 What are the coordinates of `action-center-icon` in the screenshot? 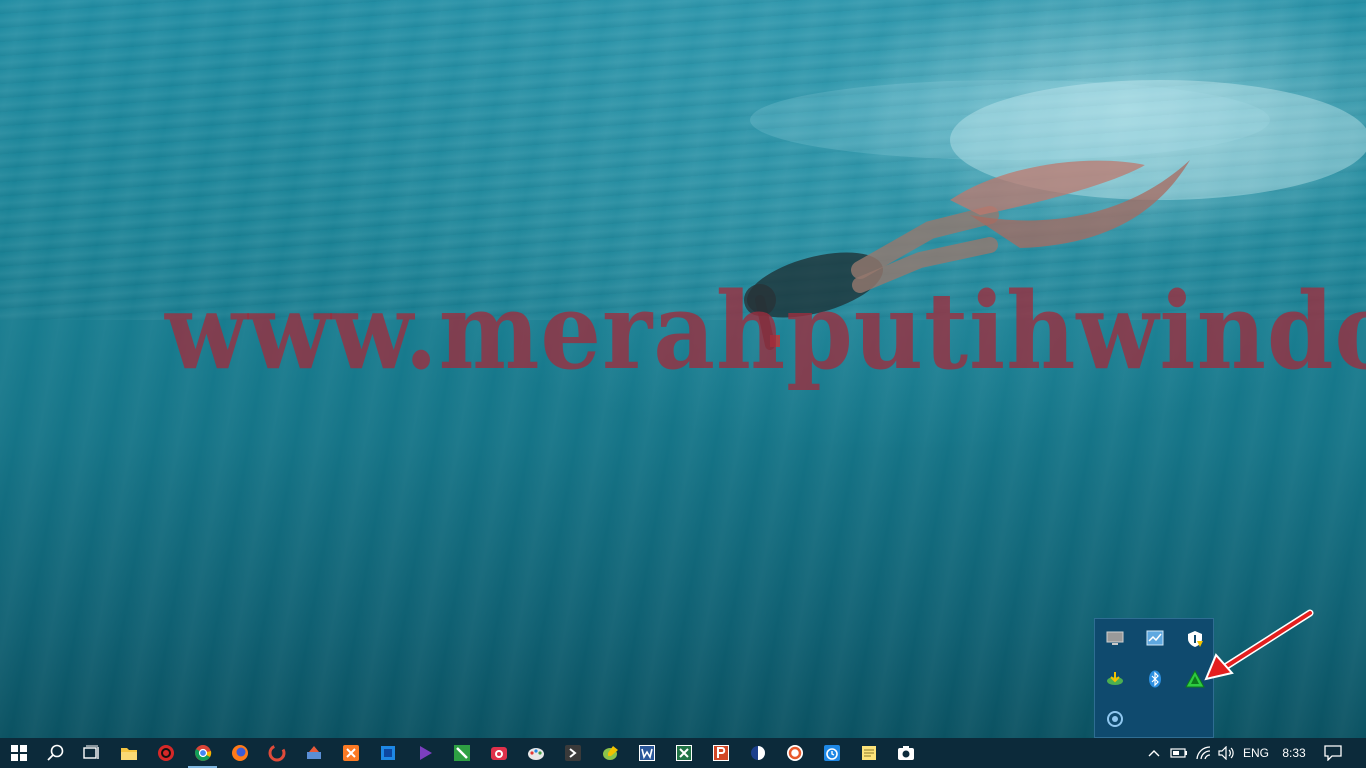 It's located at (1333, 753).